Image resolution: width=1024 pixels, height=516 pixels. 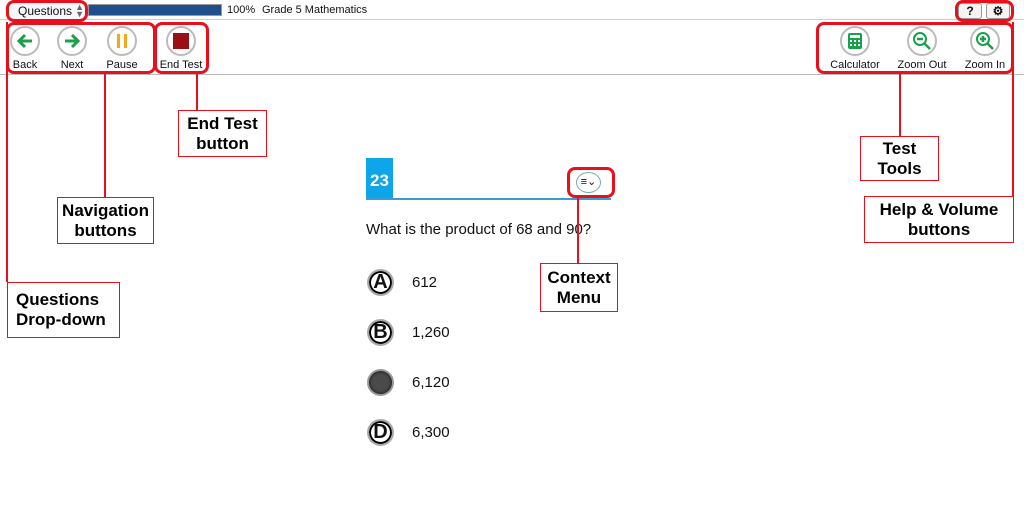 What do you see at coordinates (380, 332) in the screenshot?
I see `radio-bubble: B` at bounding box center [380, 332].